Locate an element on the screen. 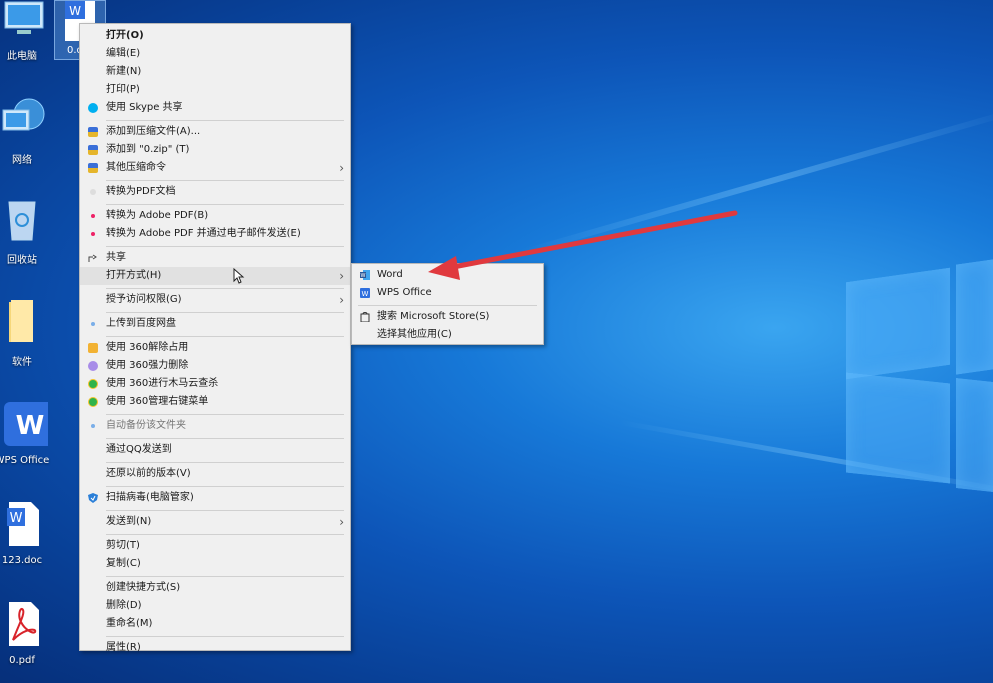 This screenshot has width=993, height=683. menu-item-restore-versions: 还原以前的版本(V) is located at coordinates (215, 474).